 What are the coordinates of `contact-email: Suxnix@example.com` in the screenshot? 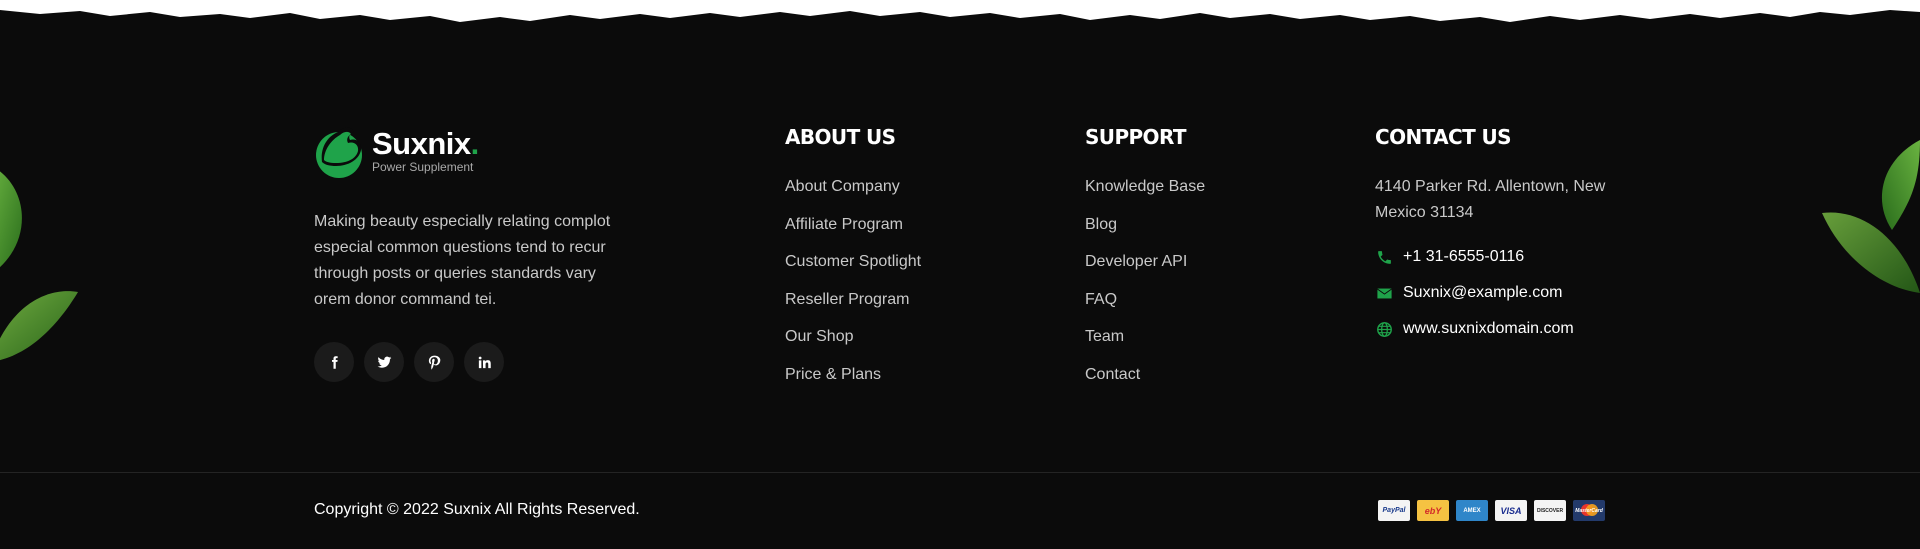 It's located at (1505, 293).